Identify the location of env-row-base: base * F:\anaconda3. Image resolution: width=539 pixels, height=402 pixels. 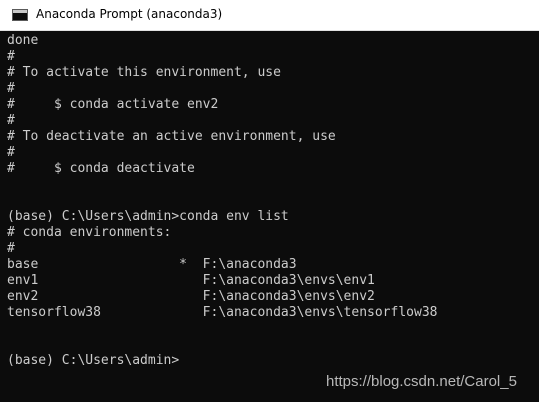
(152, 264).